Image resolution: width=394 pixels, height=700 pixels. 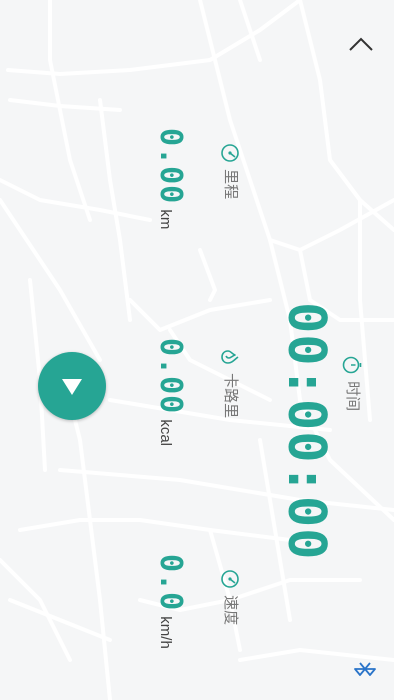 I want to click on calories-unit: kcal, so click(x=165, y=433).